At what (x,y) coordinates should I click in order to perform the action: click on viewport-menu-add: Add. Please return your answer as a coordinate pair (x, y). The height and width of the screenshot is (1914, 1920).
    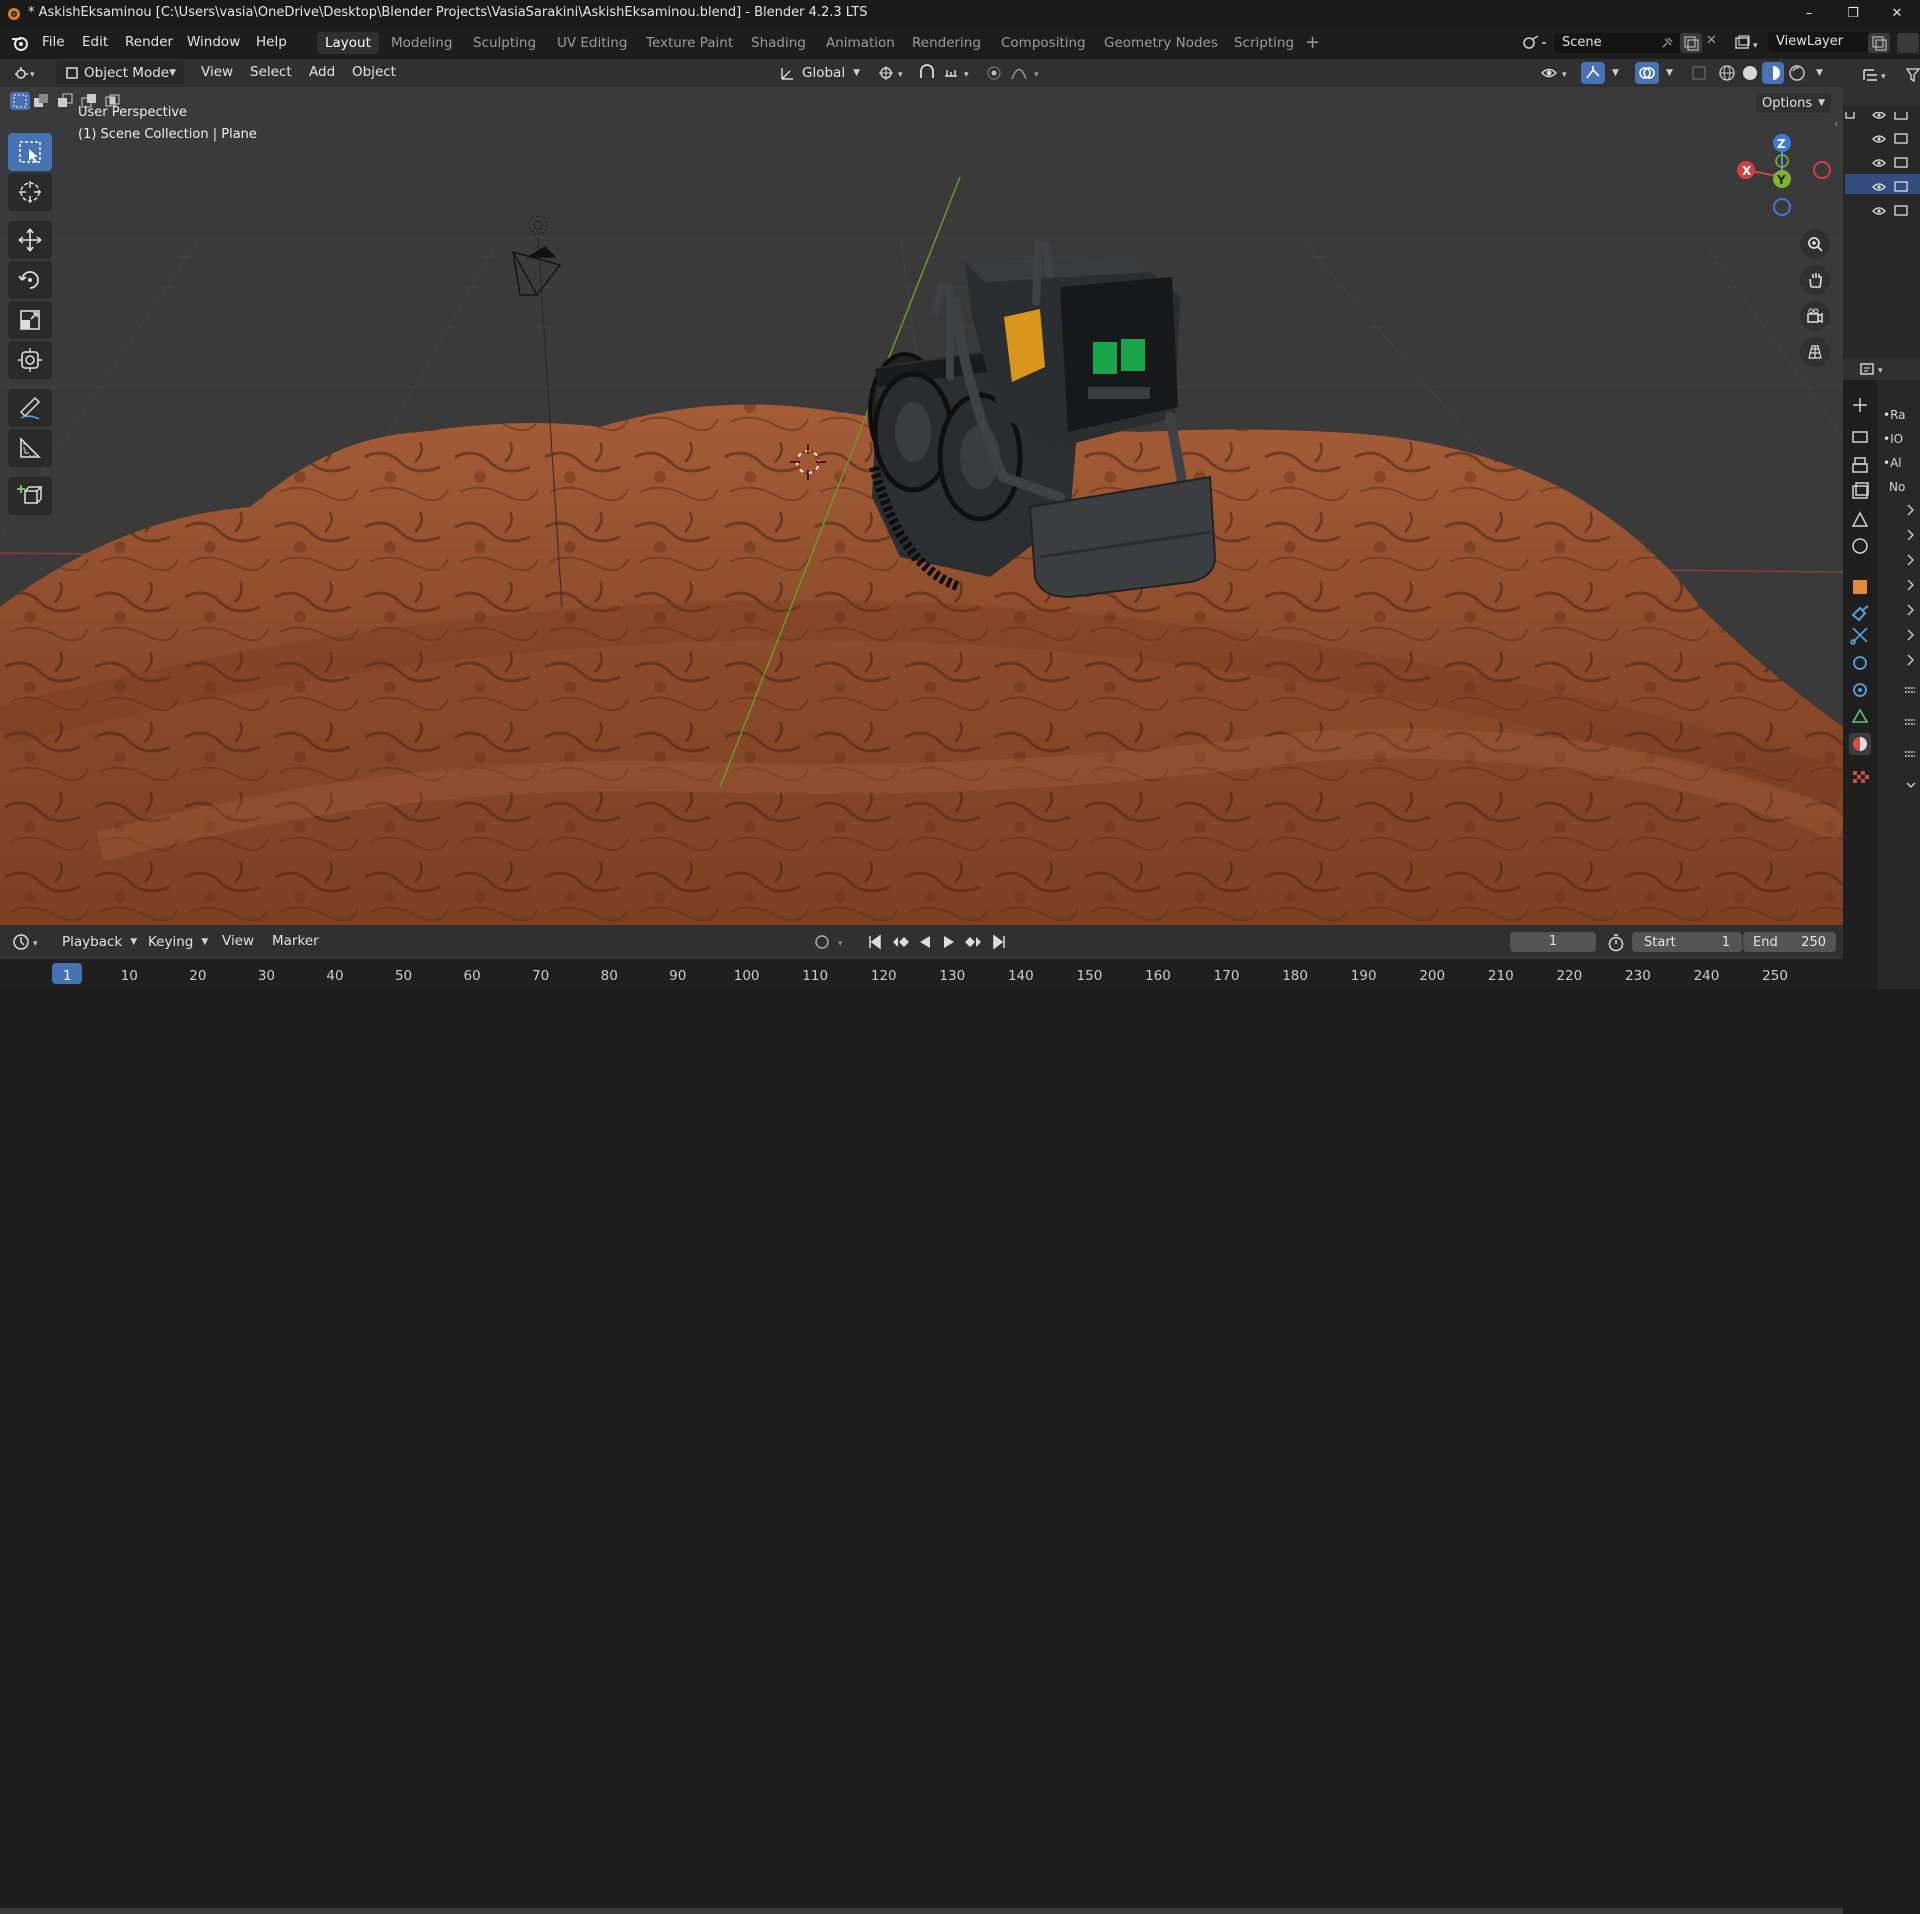
    Looking at the image, I should click on (322, 72).